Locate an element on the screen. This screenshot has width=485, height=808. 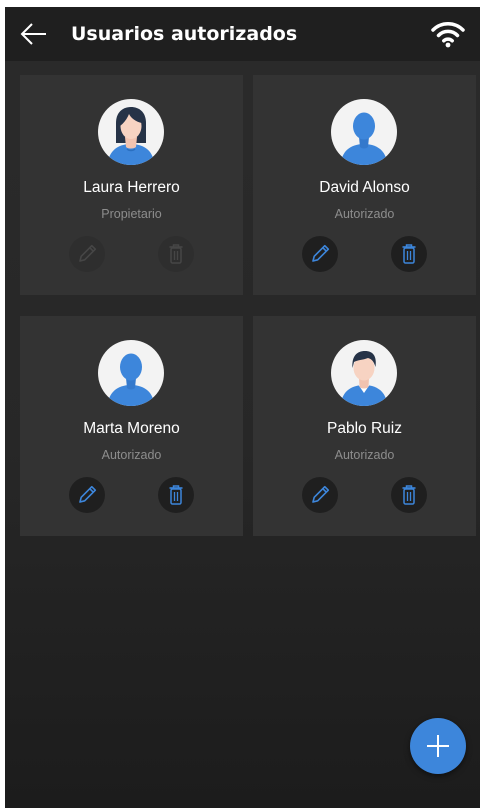
user-card: Pablo Ruiz Autorizado is located at coordinates (364, 426).